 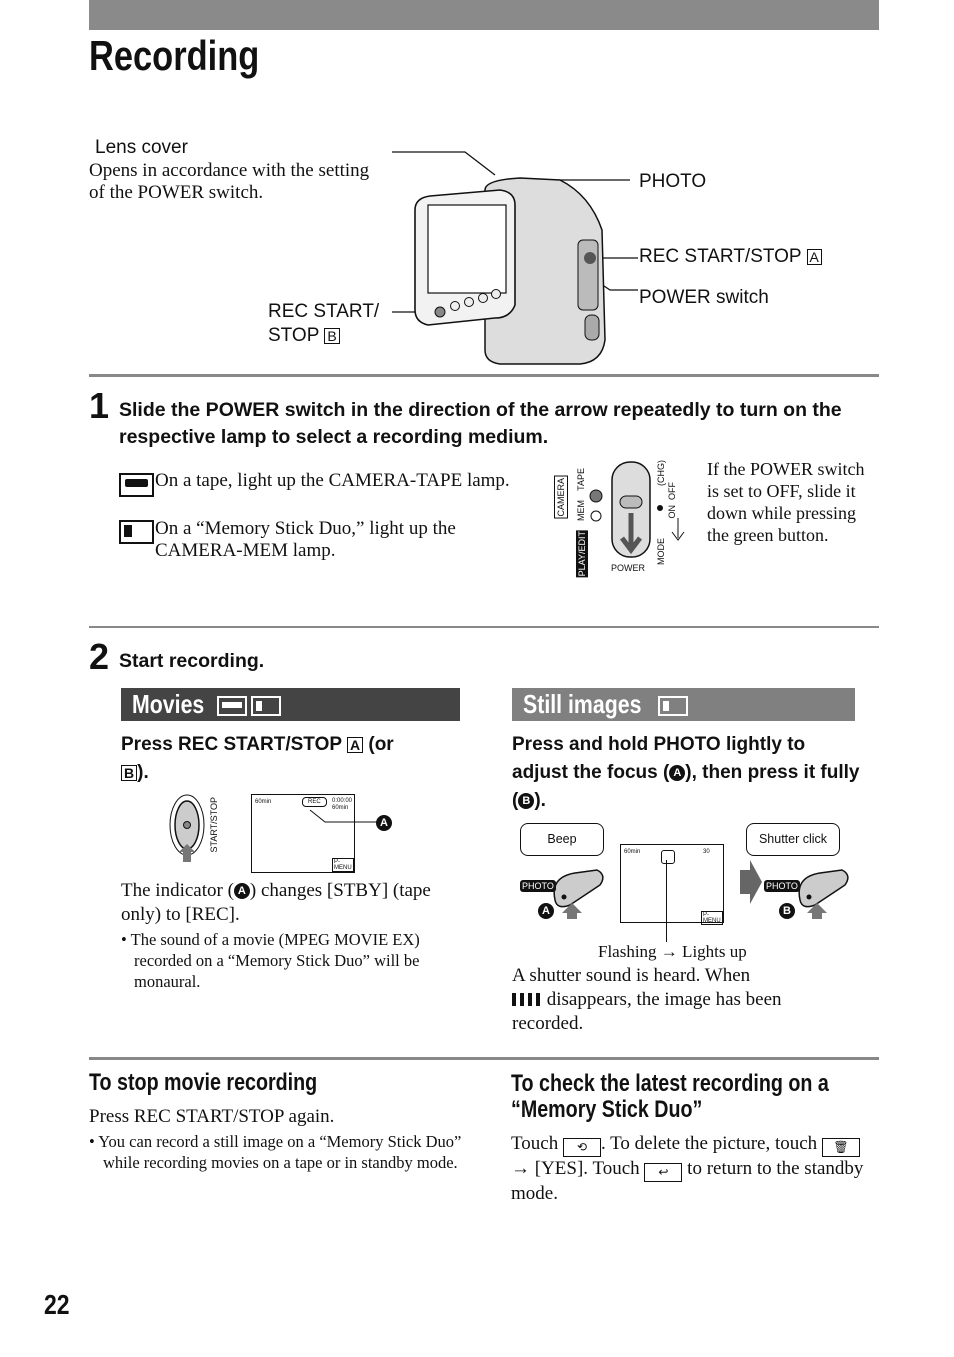 I want to click on instr-text-3: )., so click(x=540, y=800).